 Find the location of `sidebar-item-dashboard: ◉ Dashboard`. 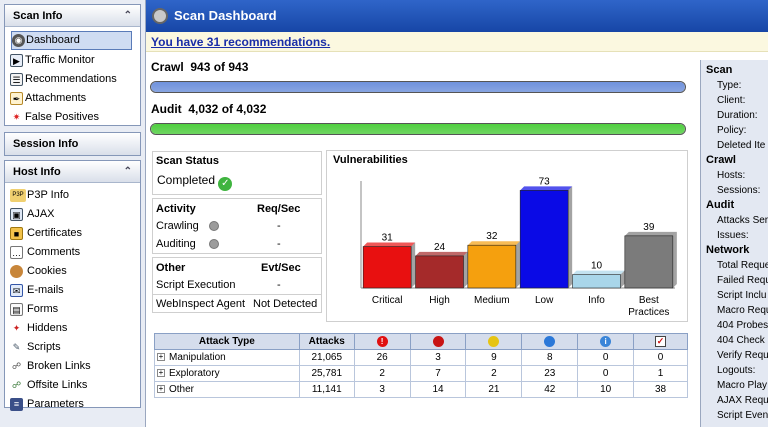

sidebar-item-dashboard: ◉ Dashboard is located at coordinates (71, 40).